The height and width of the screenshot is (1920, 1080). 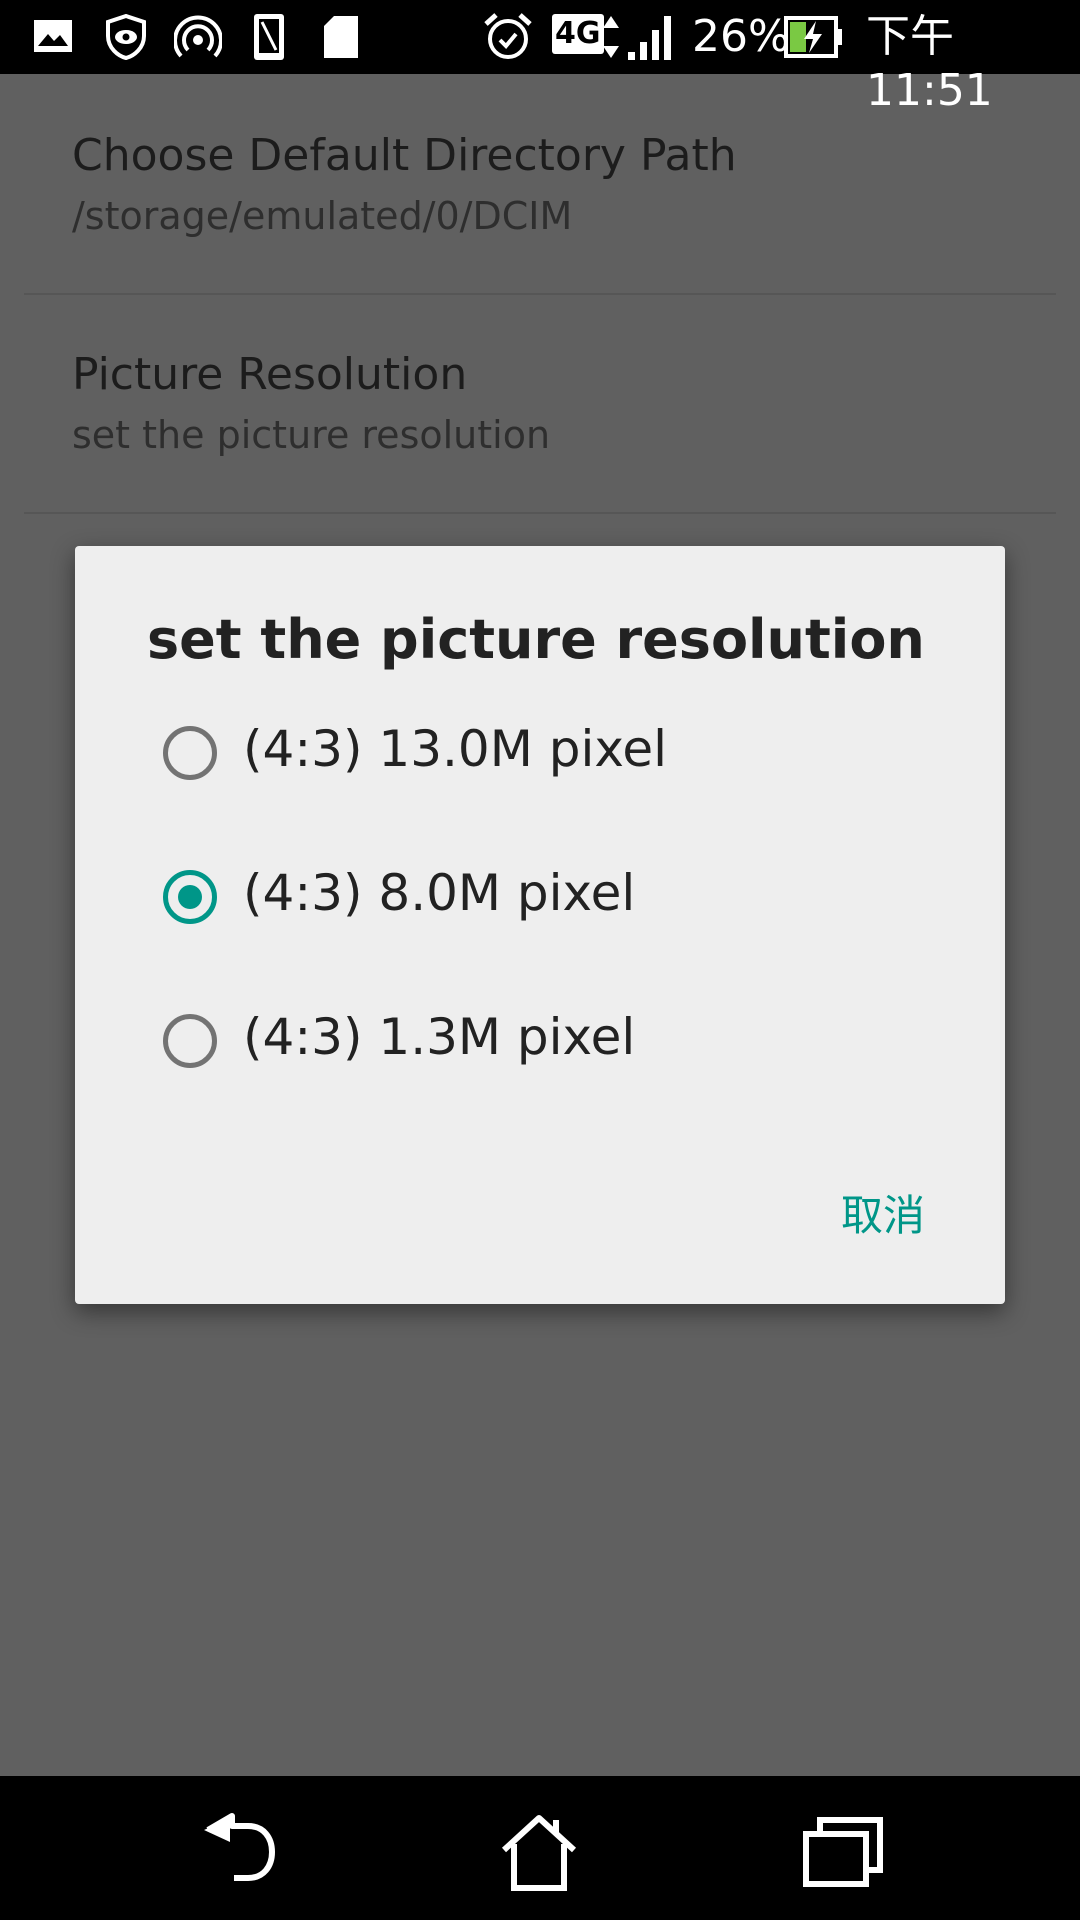 I want to click on radio-dot, so click(x=190, y=897).